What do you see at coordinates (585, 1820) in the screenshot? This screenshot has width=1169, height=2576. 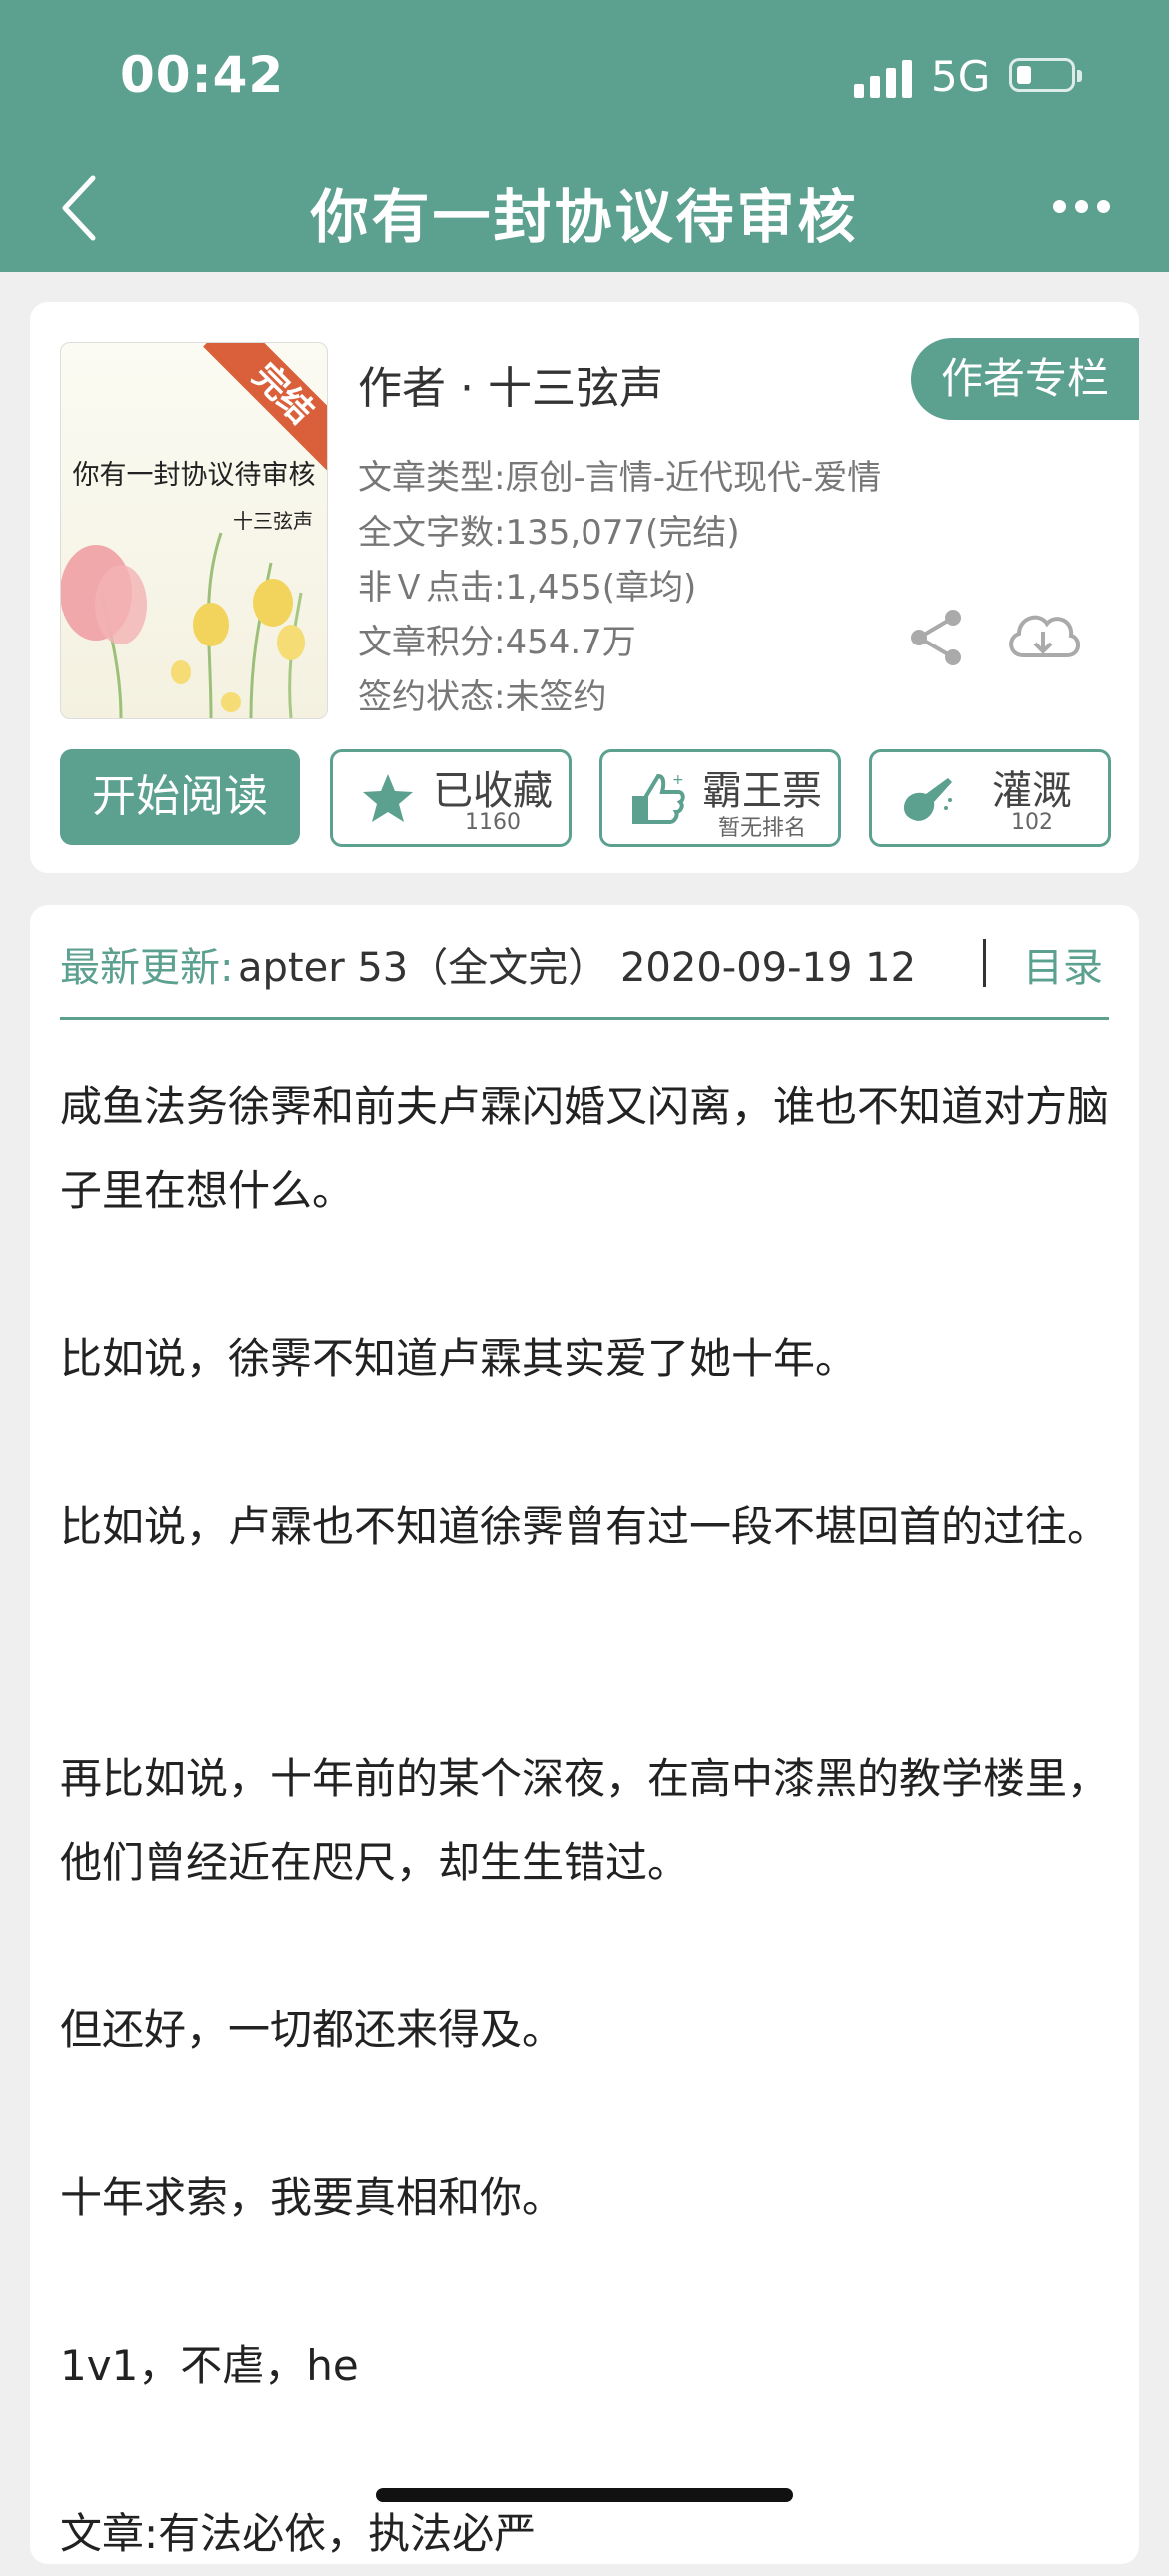 I see `summary-paragraph: 再比如说，十年前的某个深夜，在高中漆黑的教学楼里，他们曾经近在咫尺，却生生错过。` at bounding box center [585, 1820].